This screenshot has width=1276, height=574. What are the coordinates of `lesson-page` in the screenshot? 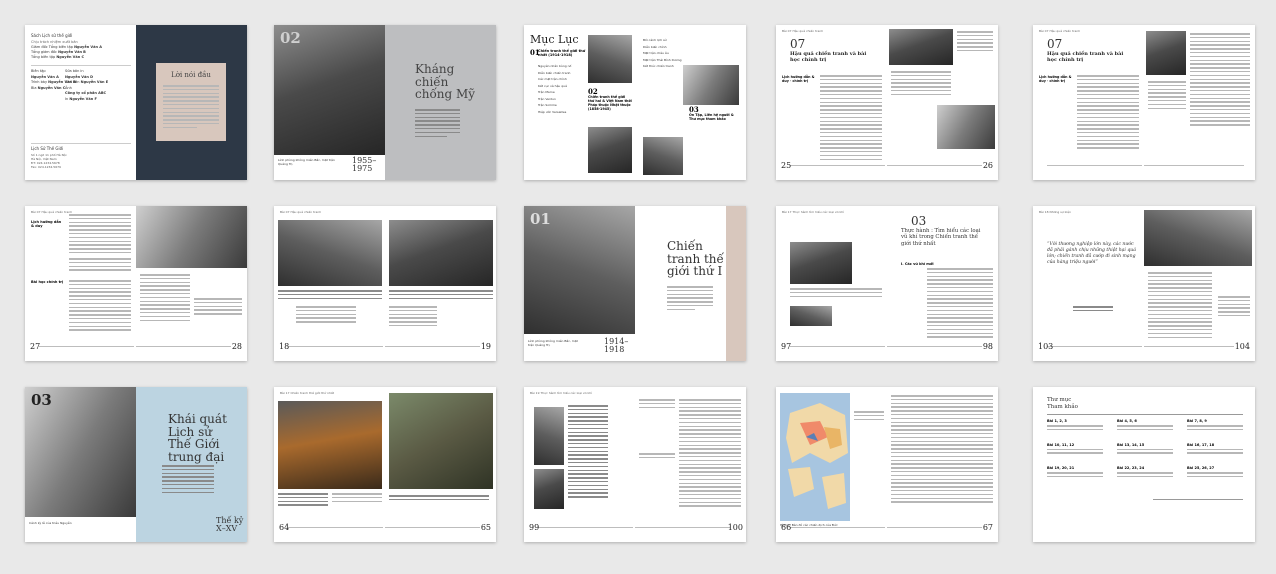 It's located at (1199, 102).